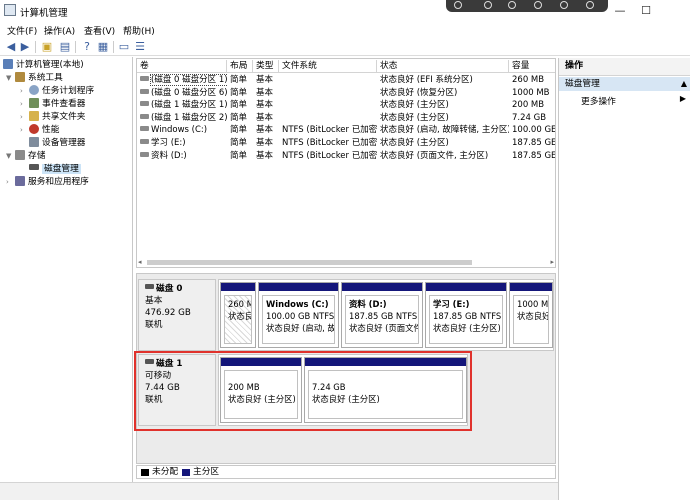  I want to click on more-actions: 更多操作, so click(598, 100).